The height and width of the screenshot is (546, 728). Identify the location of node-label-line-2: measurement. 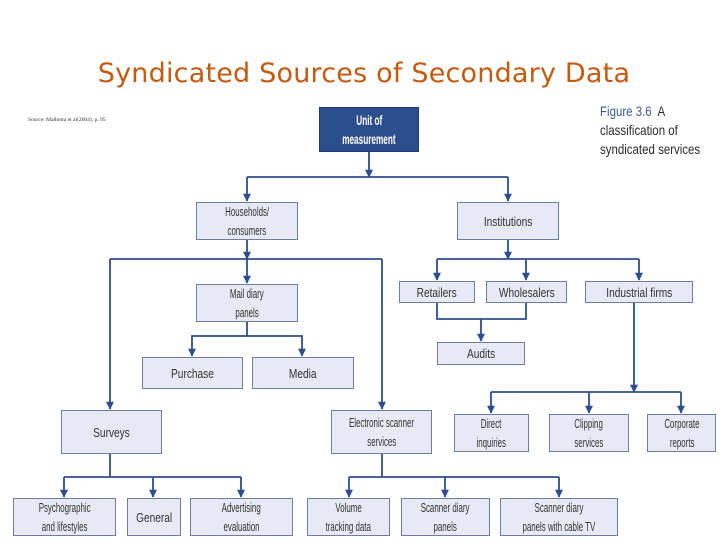
(369, 139).